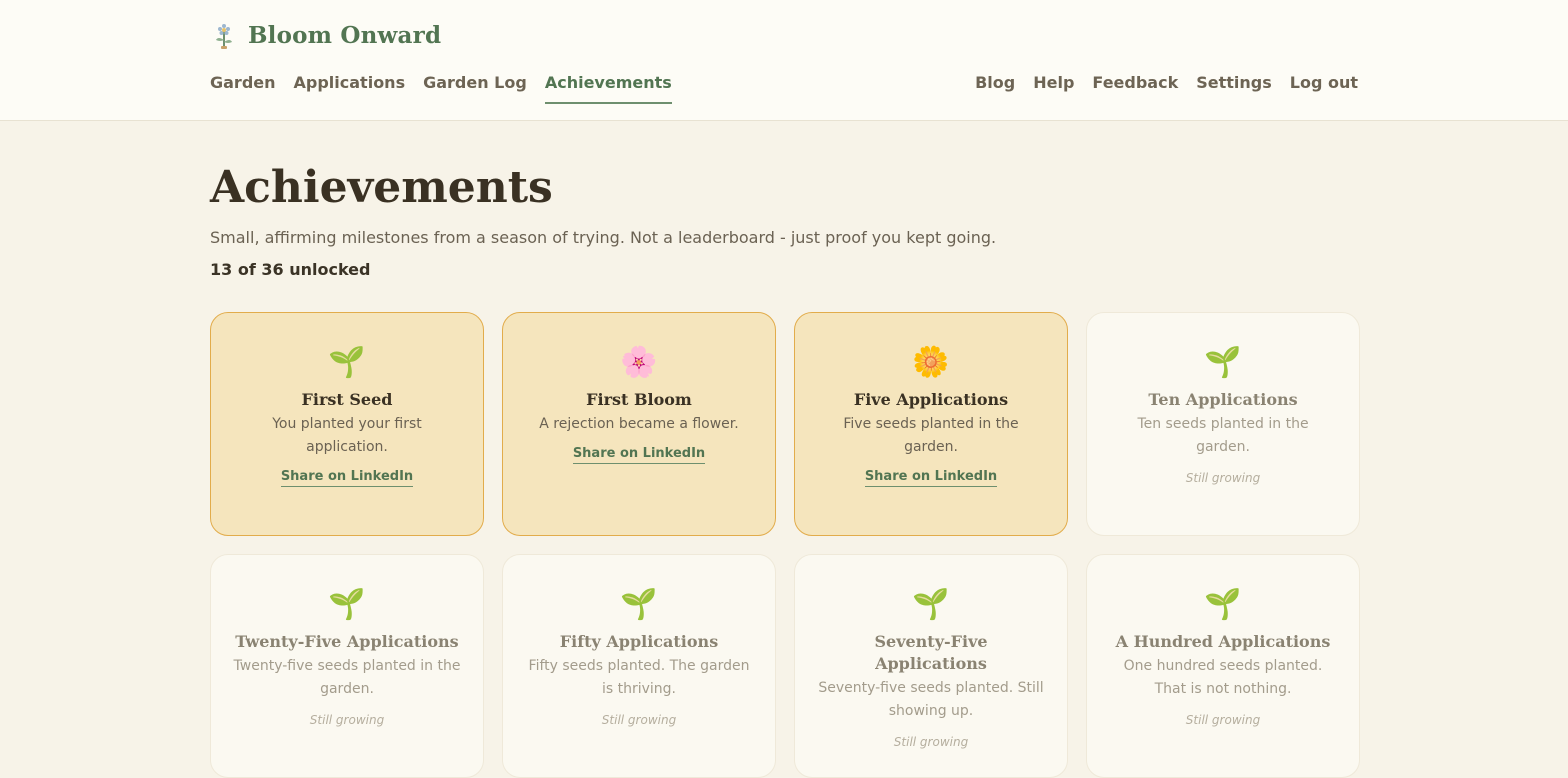 The image size is (1568, 778). What do you see at coordinates (350, 88) in the screenshot?
I see `nav-applications: Applications` at bounding box center [350, 88].